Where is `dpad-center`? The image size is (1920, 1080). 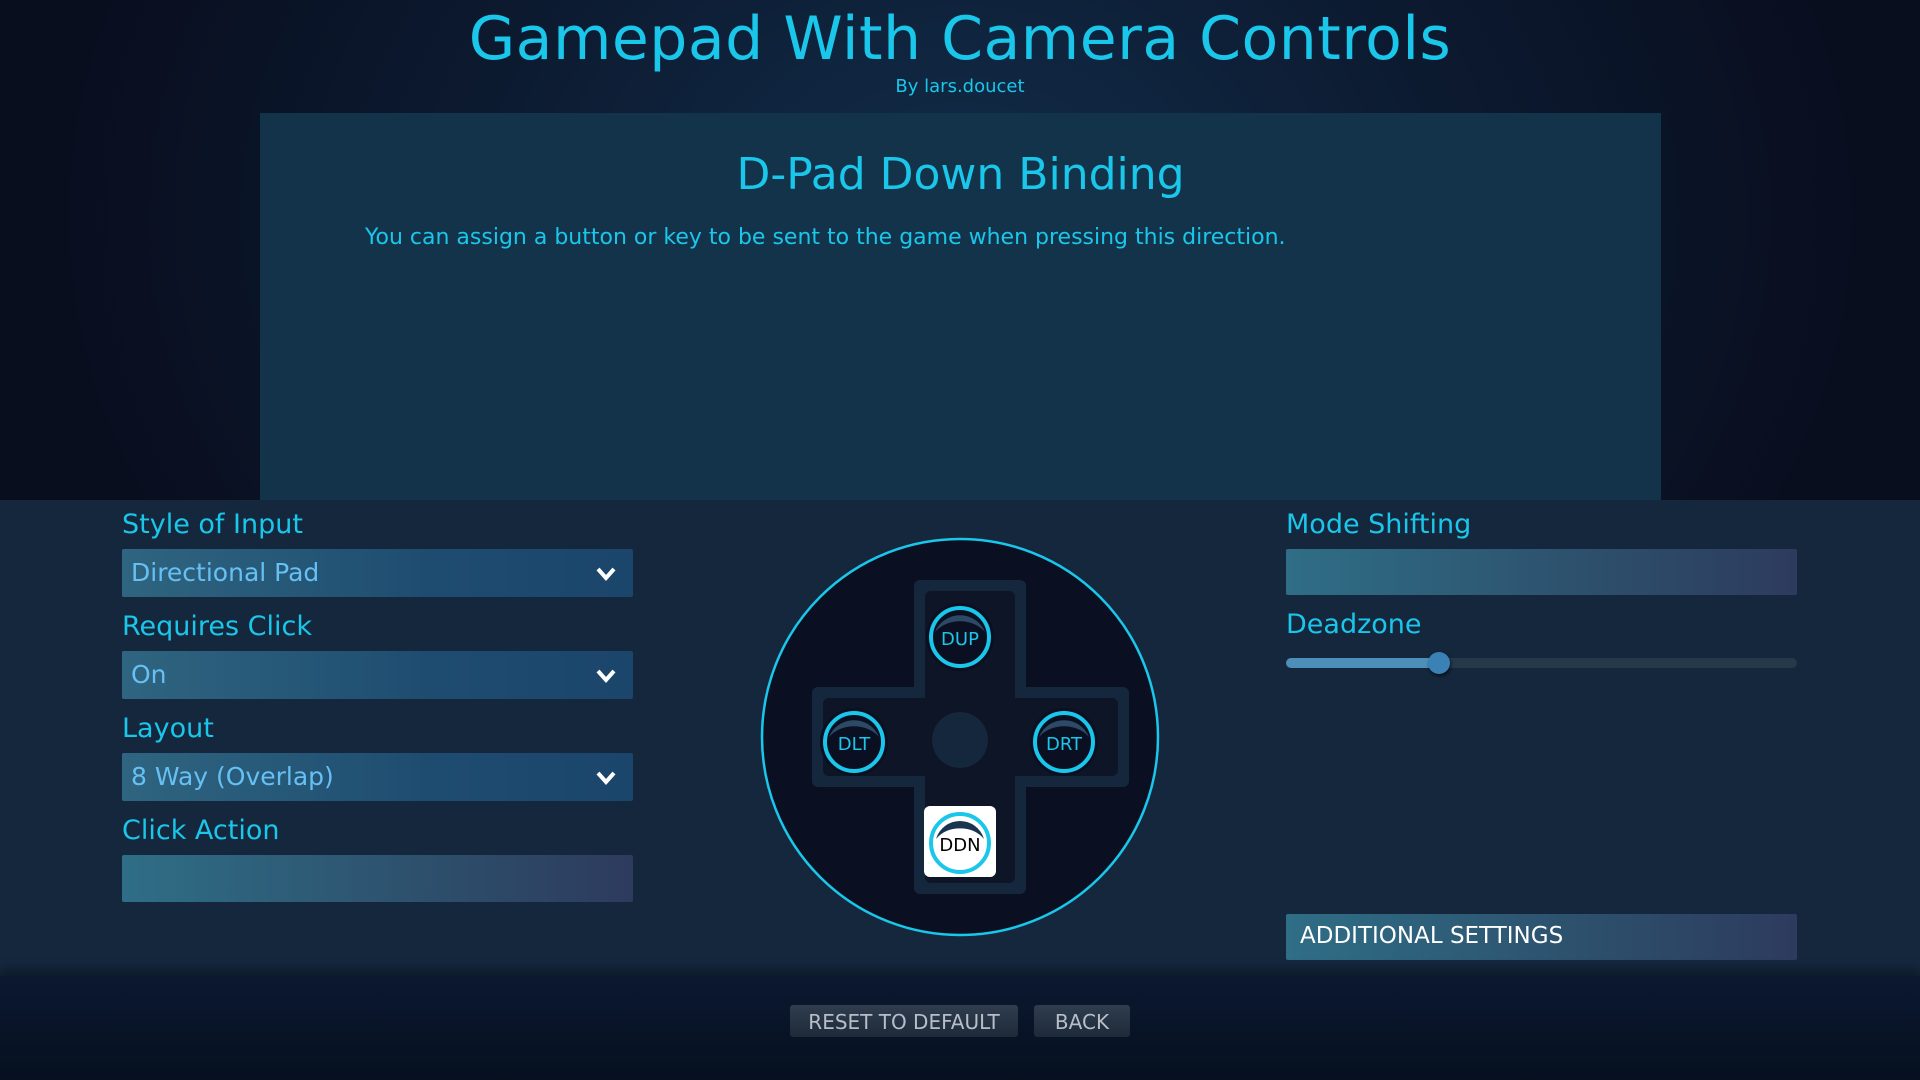 dpad-center is located at coordinates (960, 740).